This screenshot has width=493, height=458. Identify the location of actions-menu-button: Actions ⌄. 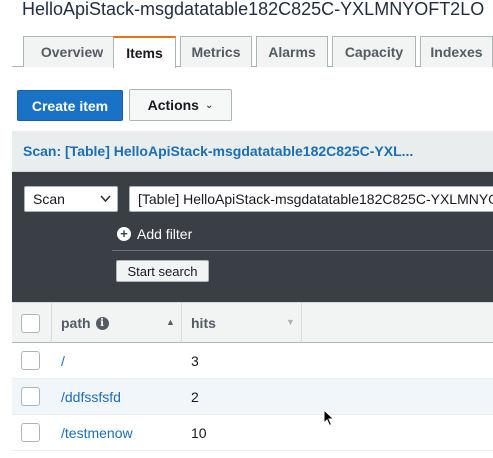
(180, 105).